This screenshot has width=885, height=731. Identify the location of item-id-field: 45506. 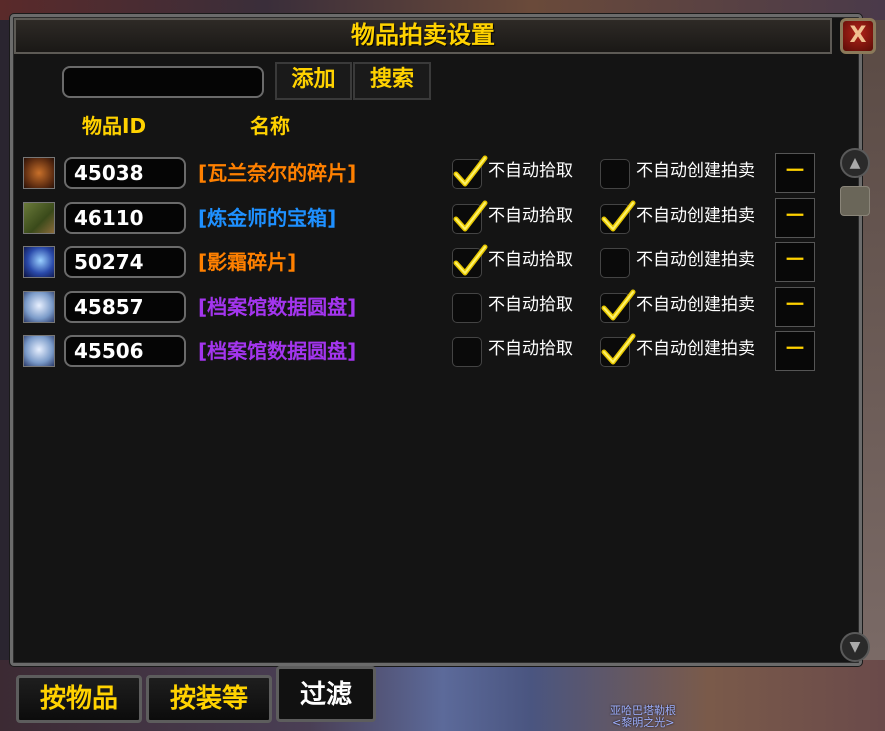
(125, 351).